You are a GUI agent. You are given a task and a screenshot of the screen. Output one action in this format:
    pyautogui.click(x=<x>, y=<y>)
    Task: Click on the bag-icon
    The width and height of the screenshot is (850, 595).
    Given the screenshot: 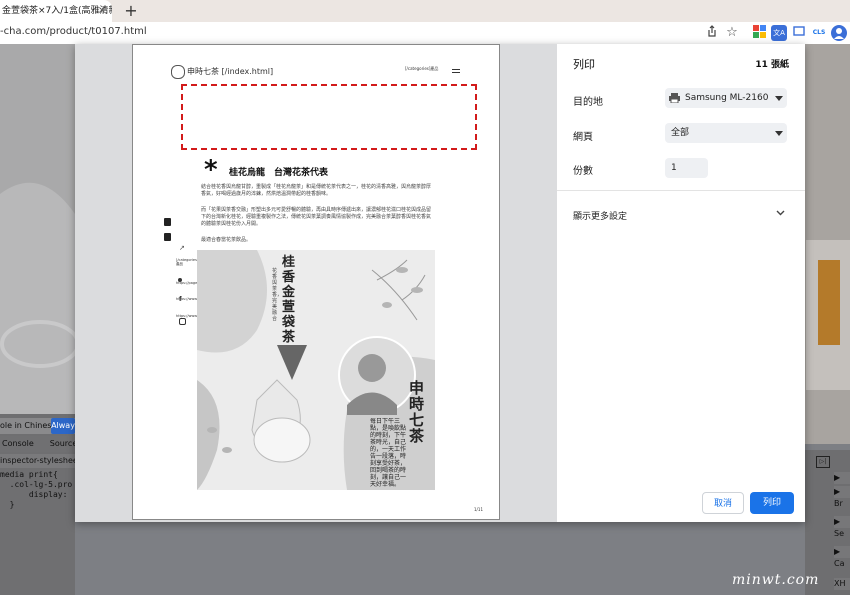 What is the action you would take?
    pyautogui.click(x=167, y=222)
    